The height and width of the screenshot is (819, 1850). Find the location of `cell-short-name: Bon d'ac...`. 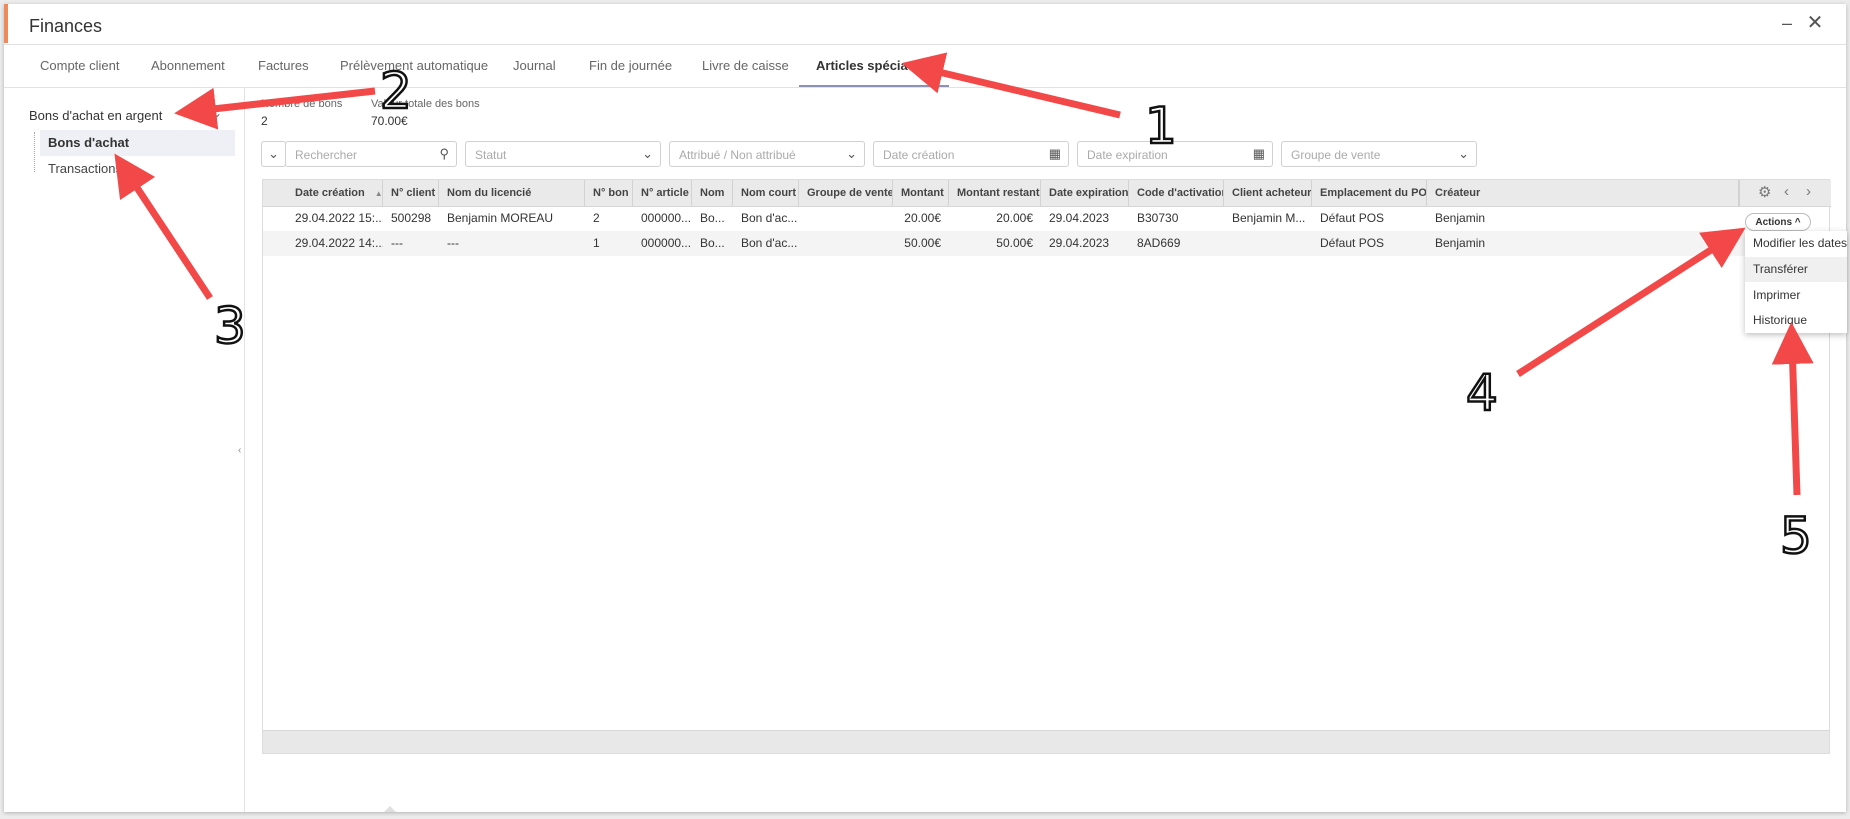

cell-short-name: Bon d'ac... is located at coordinates (769, 218).